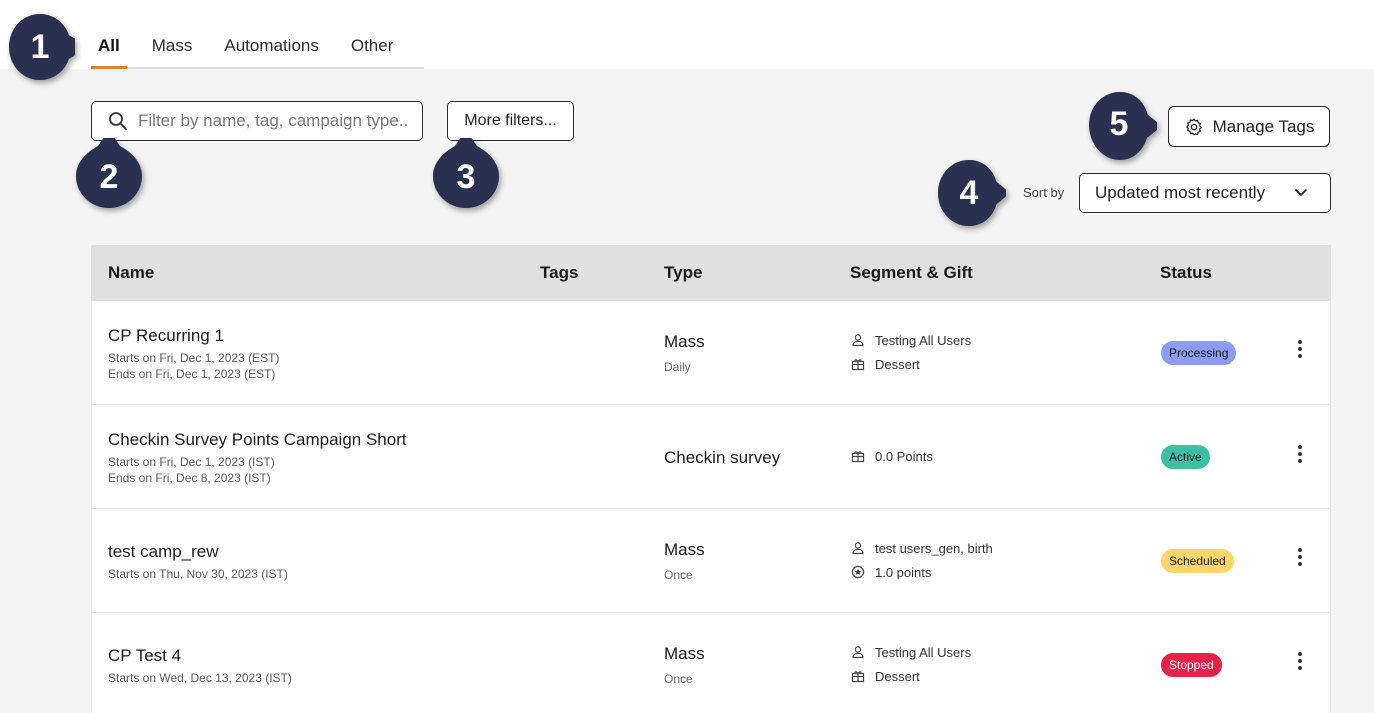 The height and width of the screenshot is (713, 1374). I want to click on campaign-name: Checkin Survey Points Campaign Short, so click(257, 440).